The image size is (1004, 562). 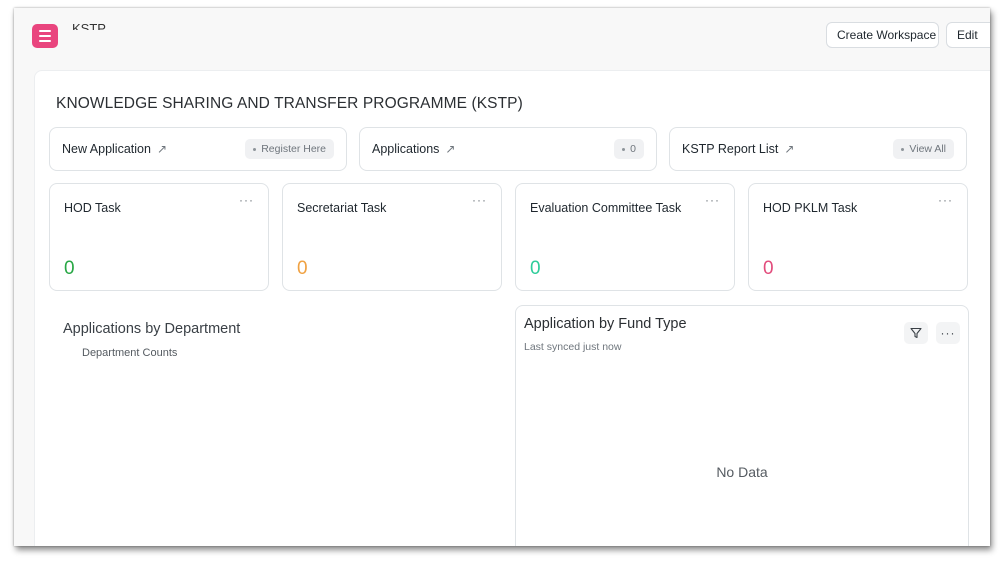 What do you see at coordinates (502, 38) in the screenshot?
I see `topbar: KSTP Create Workspace Edit` at bounding box center [502, 38].